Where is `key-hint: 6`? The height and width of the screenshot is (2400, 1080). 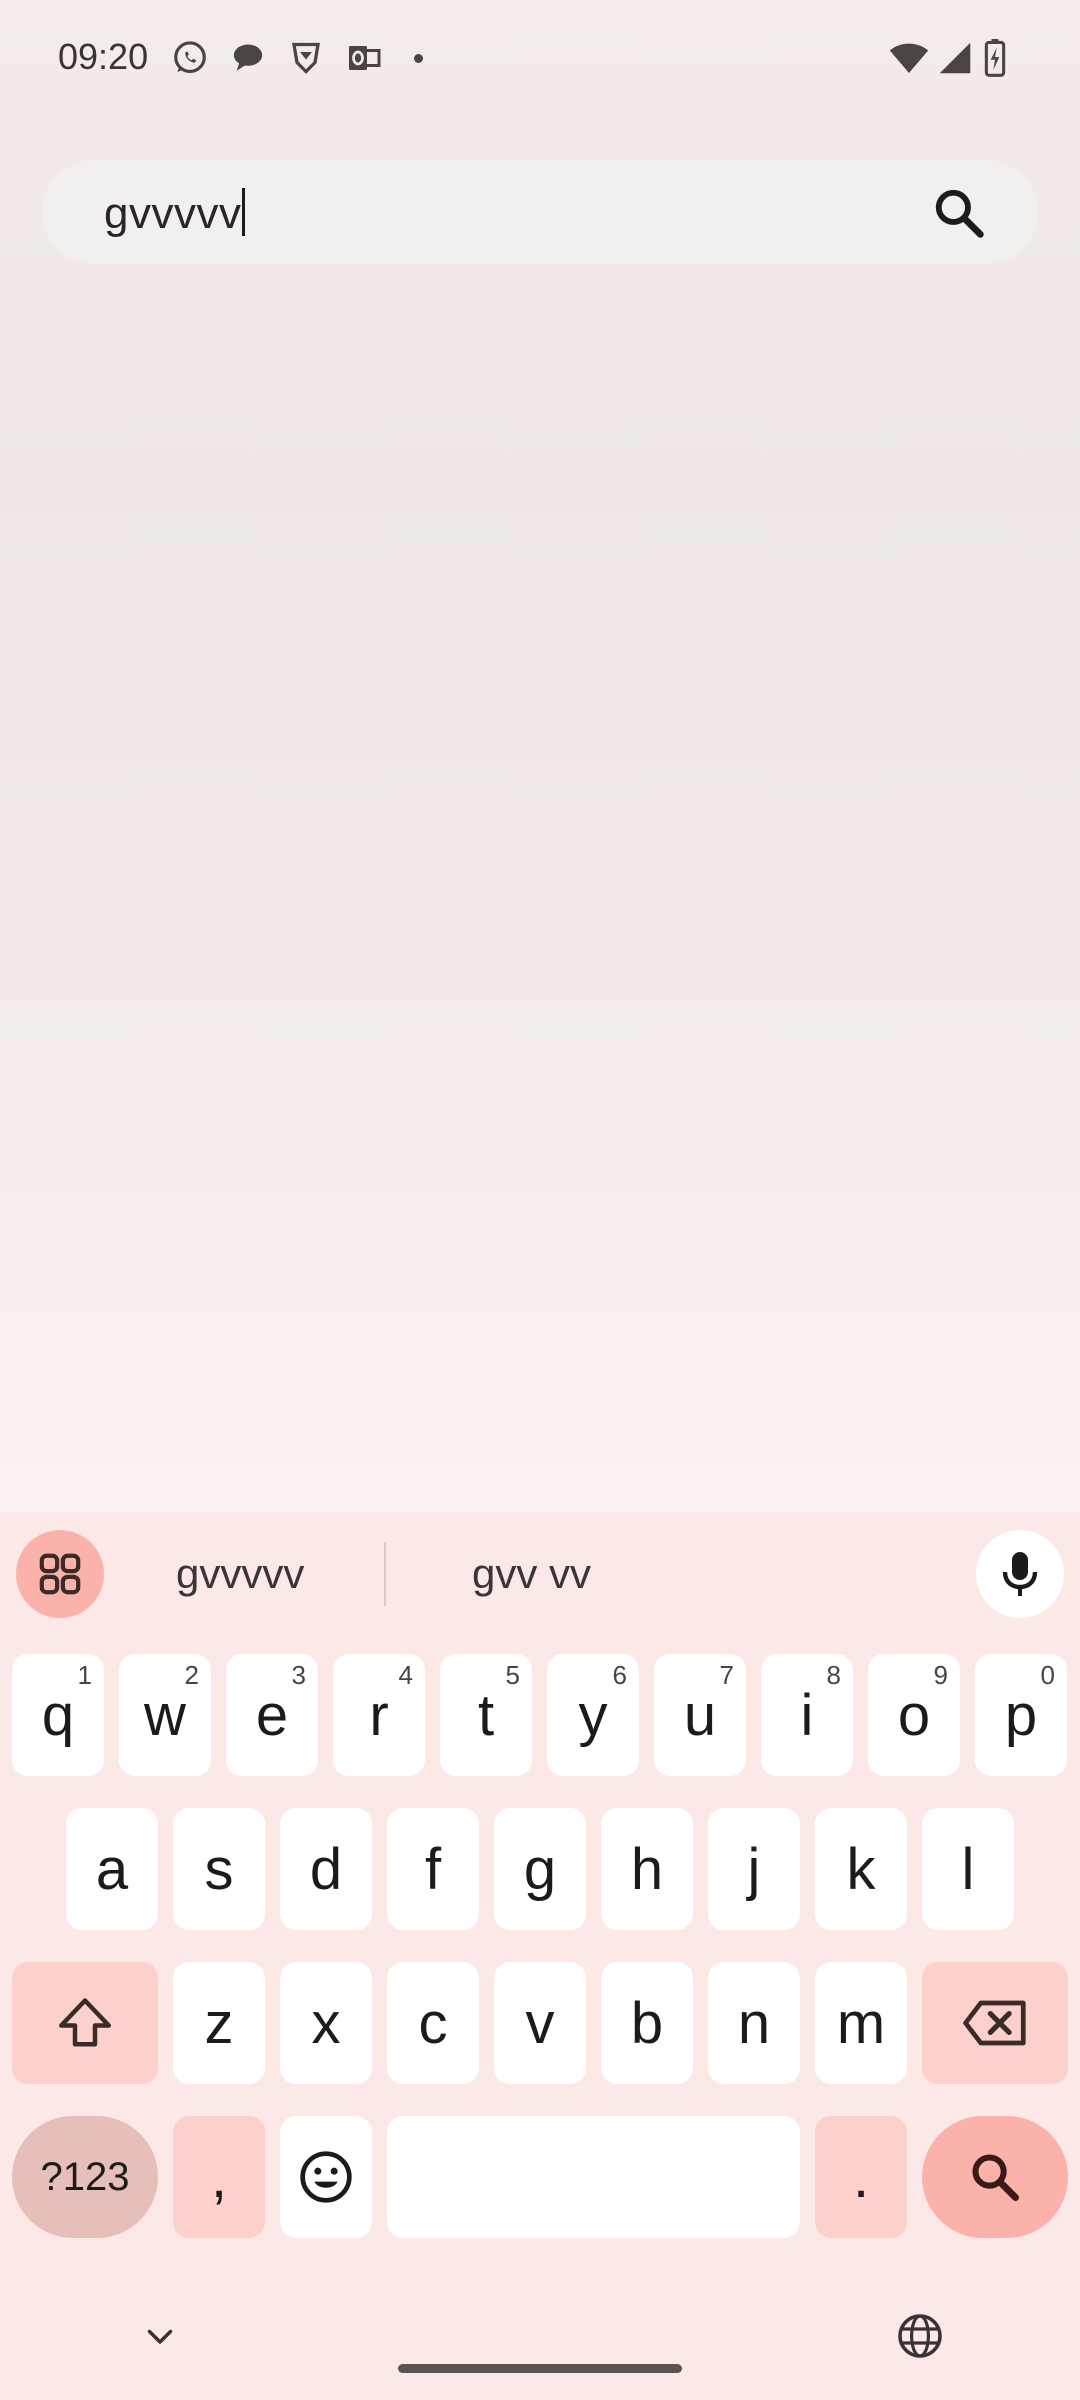 key-hint: 6 is located at coordinates (619, 1675).